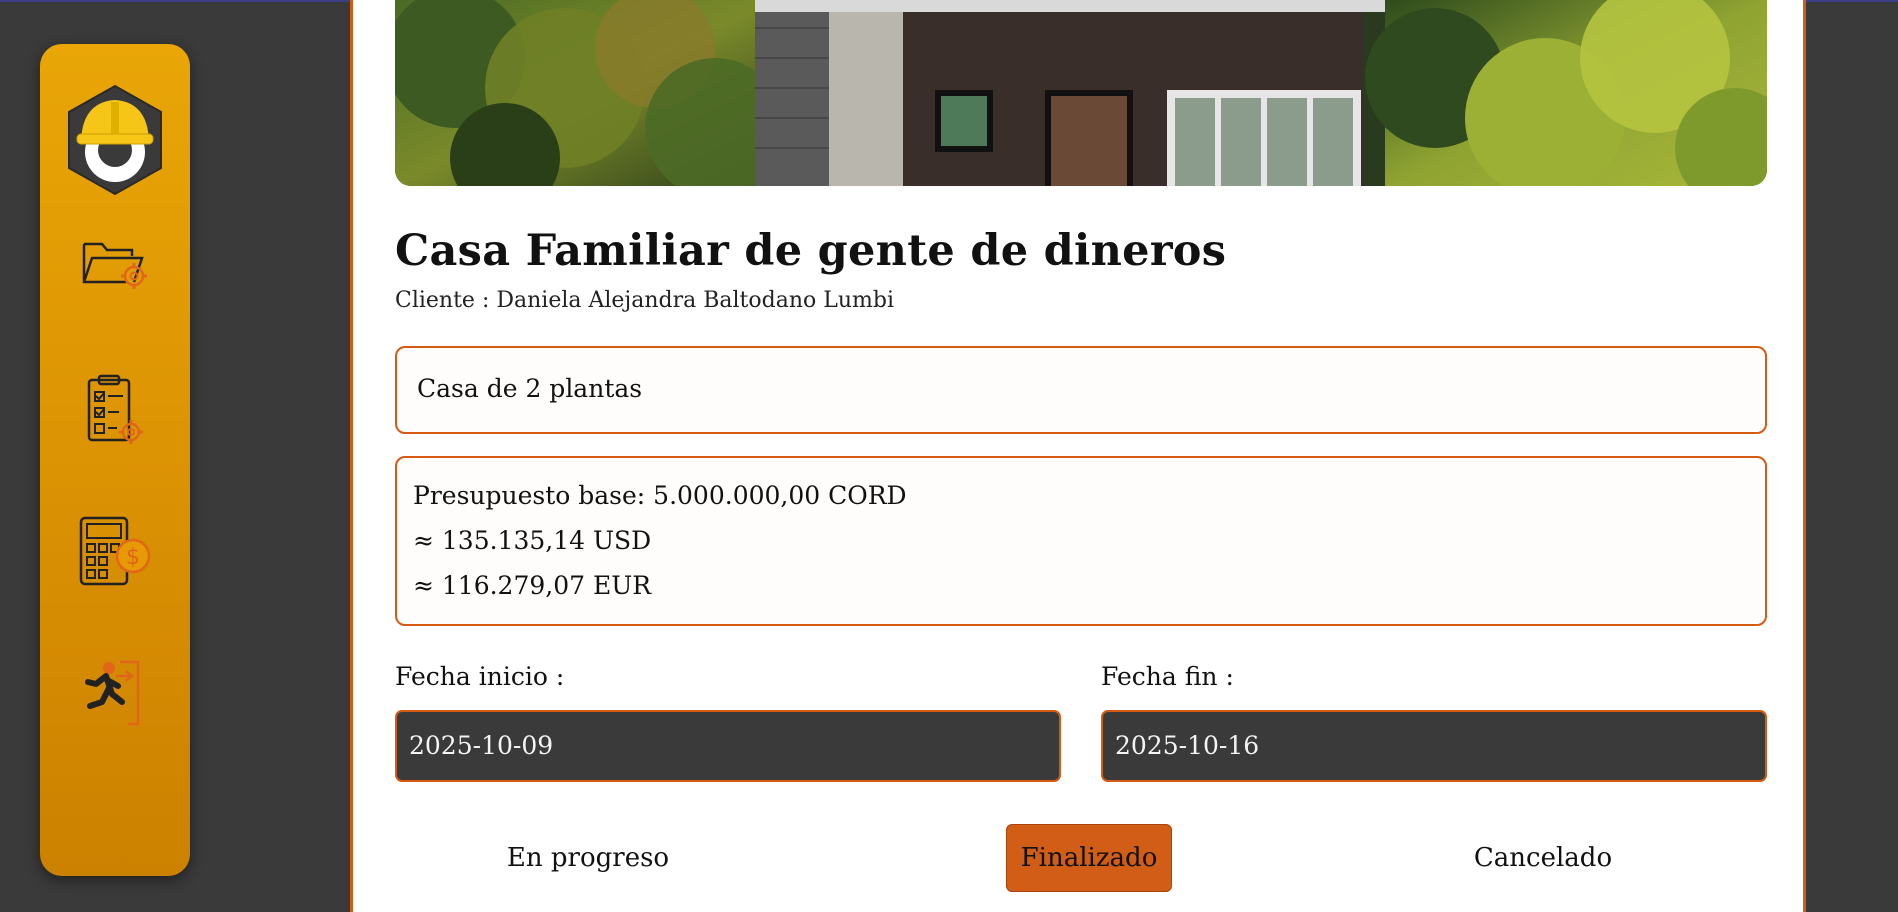 This screenshot has height=912, width=1898. Describe the element at coordinates (1089, 858) in the screenshot. I see `status-finished-button: Finalizado` at that location.